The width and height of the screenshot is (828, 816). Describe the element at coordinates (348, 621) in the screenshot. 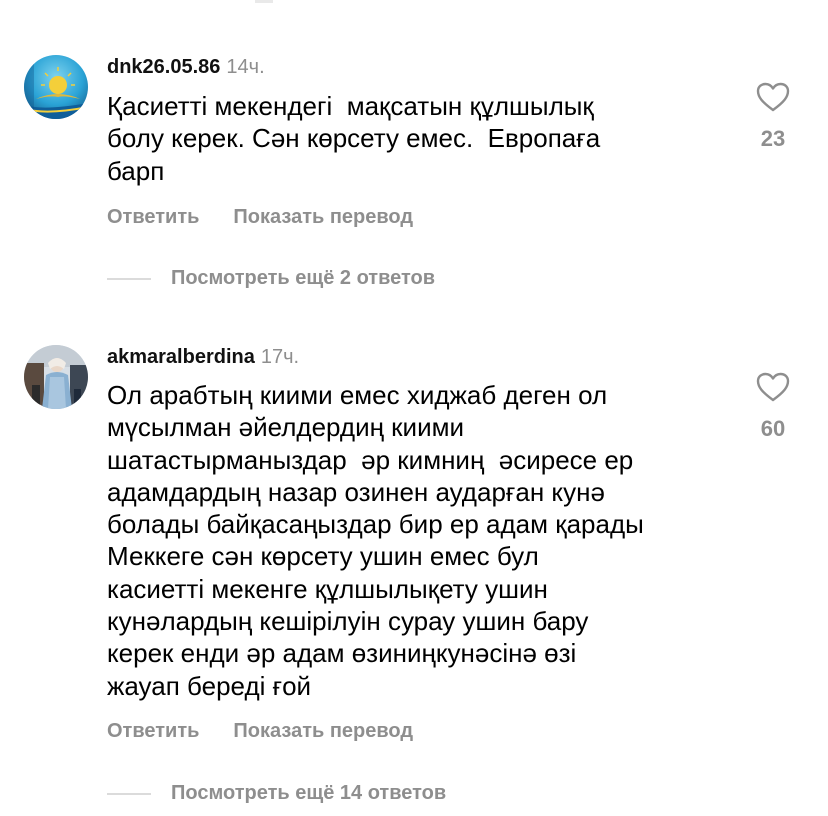

I see `comment-text-line: кунәлардың кешірілуін сурау ушин бару` at that location.